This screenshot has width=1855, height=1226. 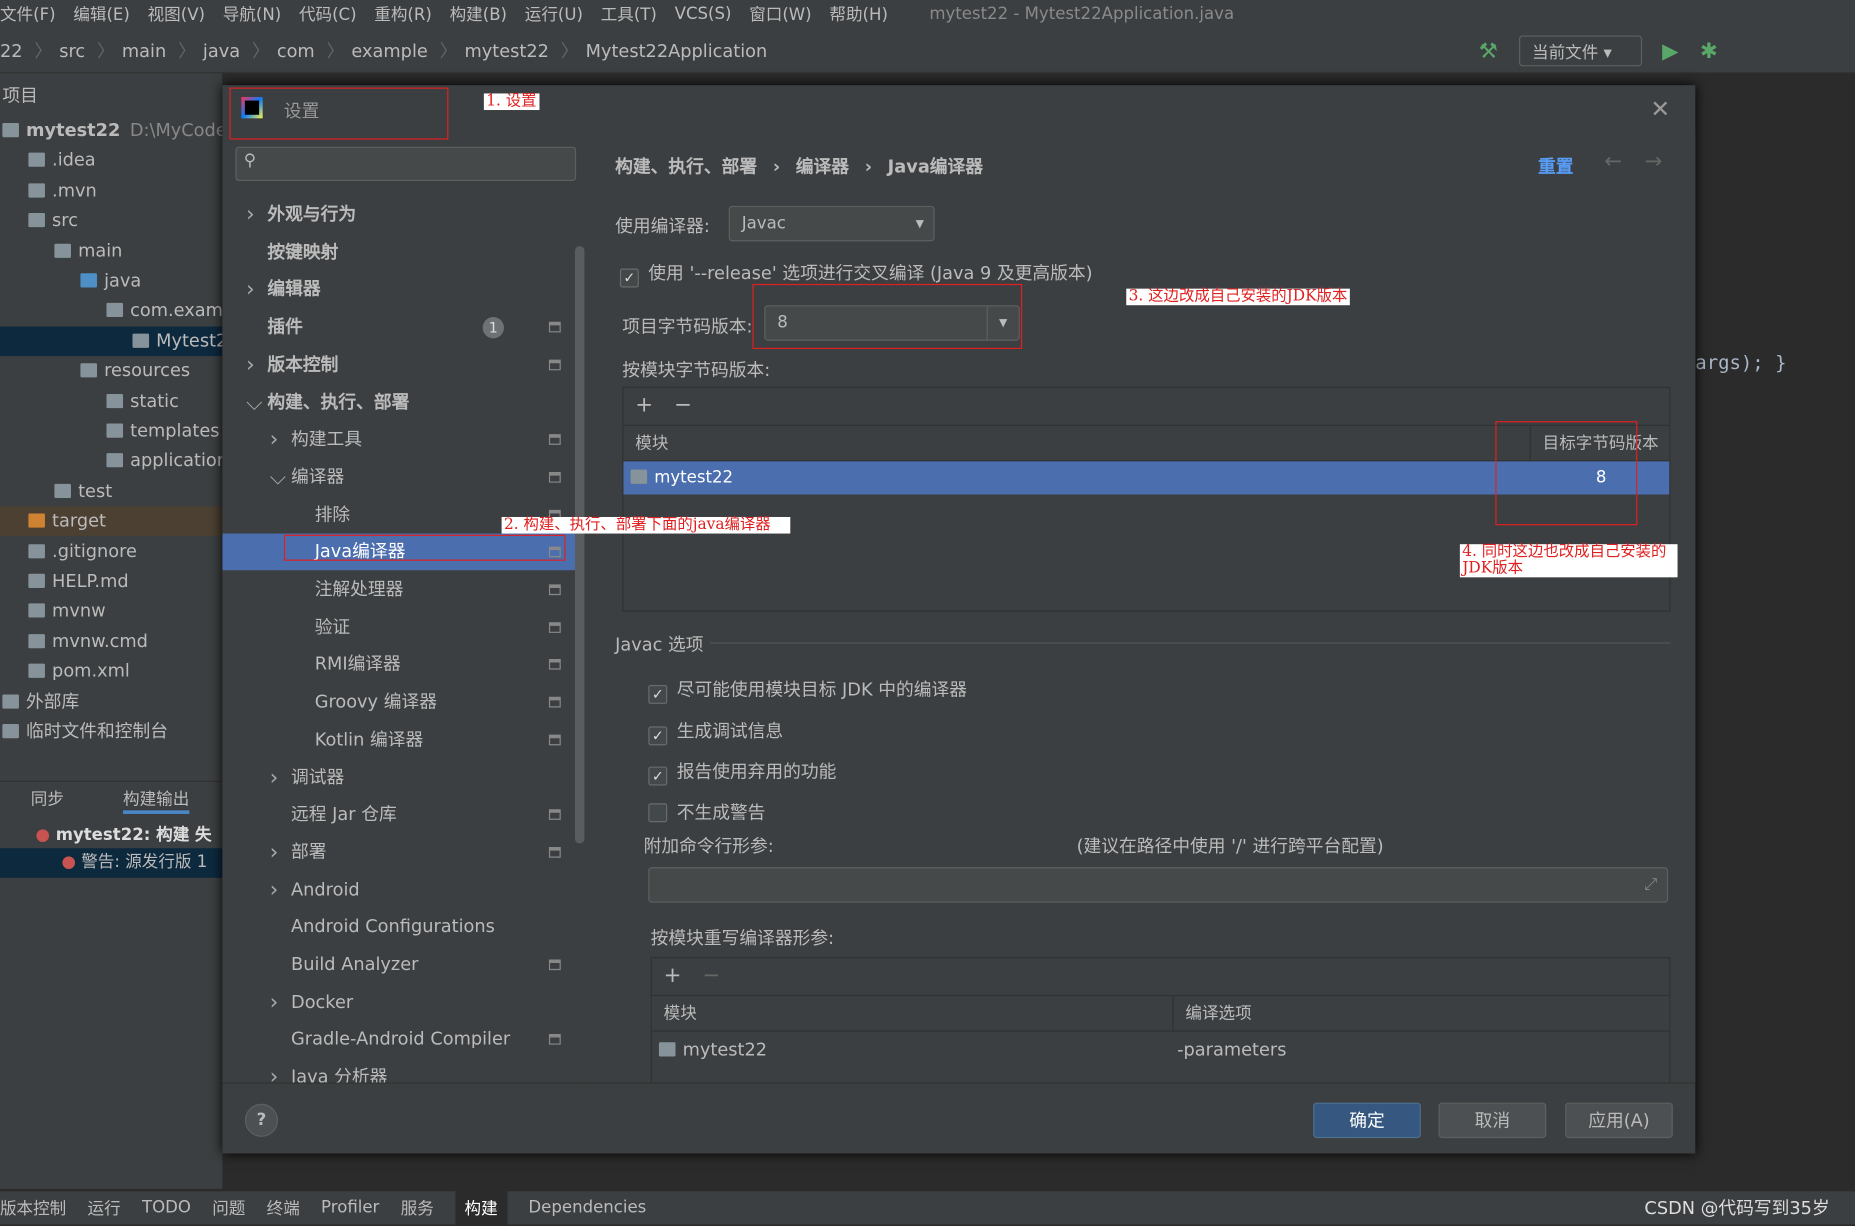 What do you see at coordinates (166, 1207) in the screenshot?
I see `tool-window-tab: TODO` at bounding box center [166, 1207].